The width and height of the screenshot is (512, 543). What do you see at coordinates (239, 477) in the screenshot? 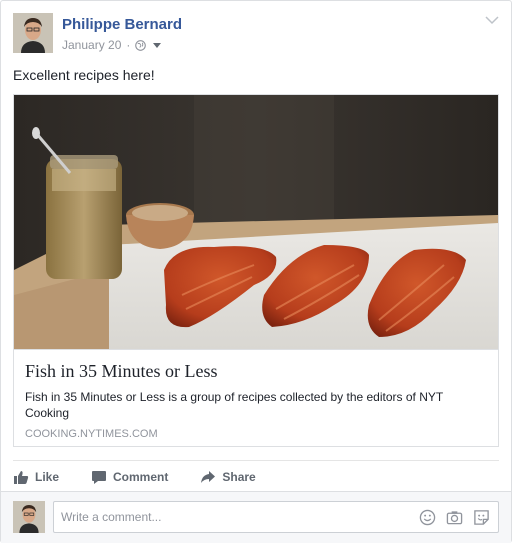
I see `share-label: Share` at bounding box center [239, 477].